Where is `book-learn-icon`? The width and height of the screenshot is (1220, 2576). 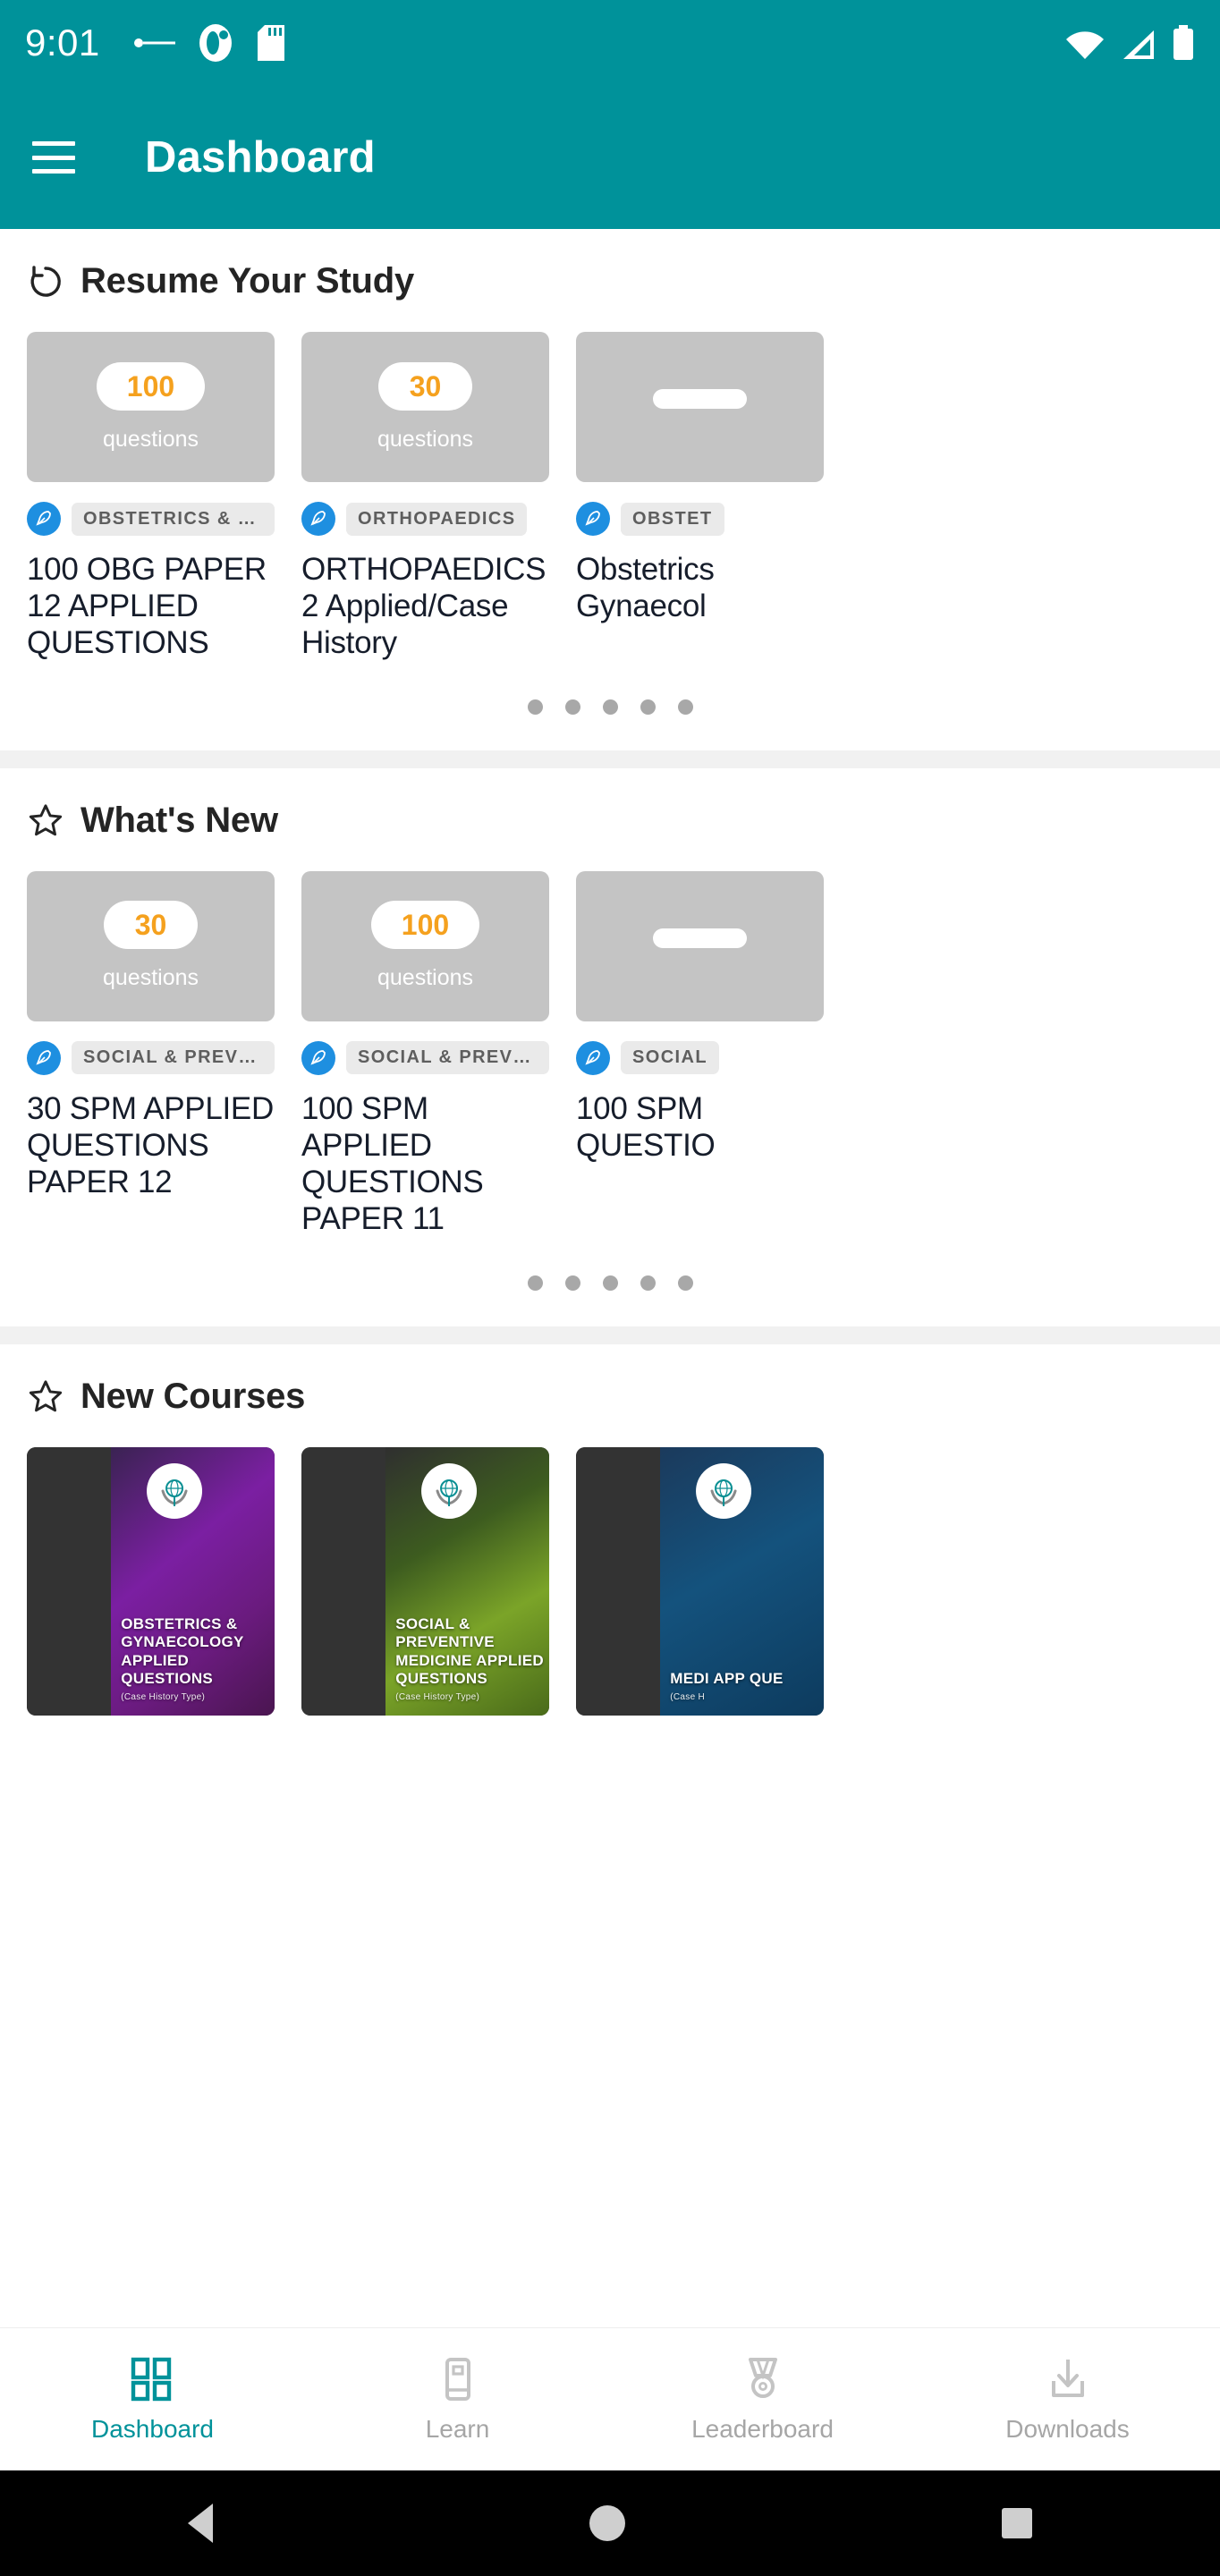 book-learn-icon is located at coordinates (458, 2379).